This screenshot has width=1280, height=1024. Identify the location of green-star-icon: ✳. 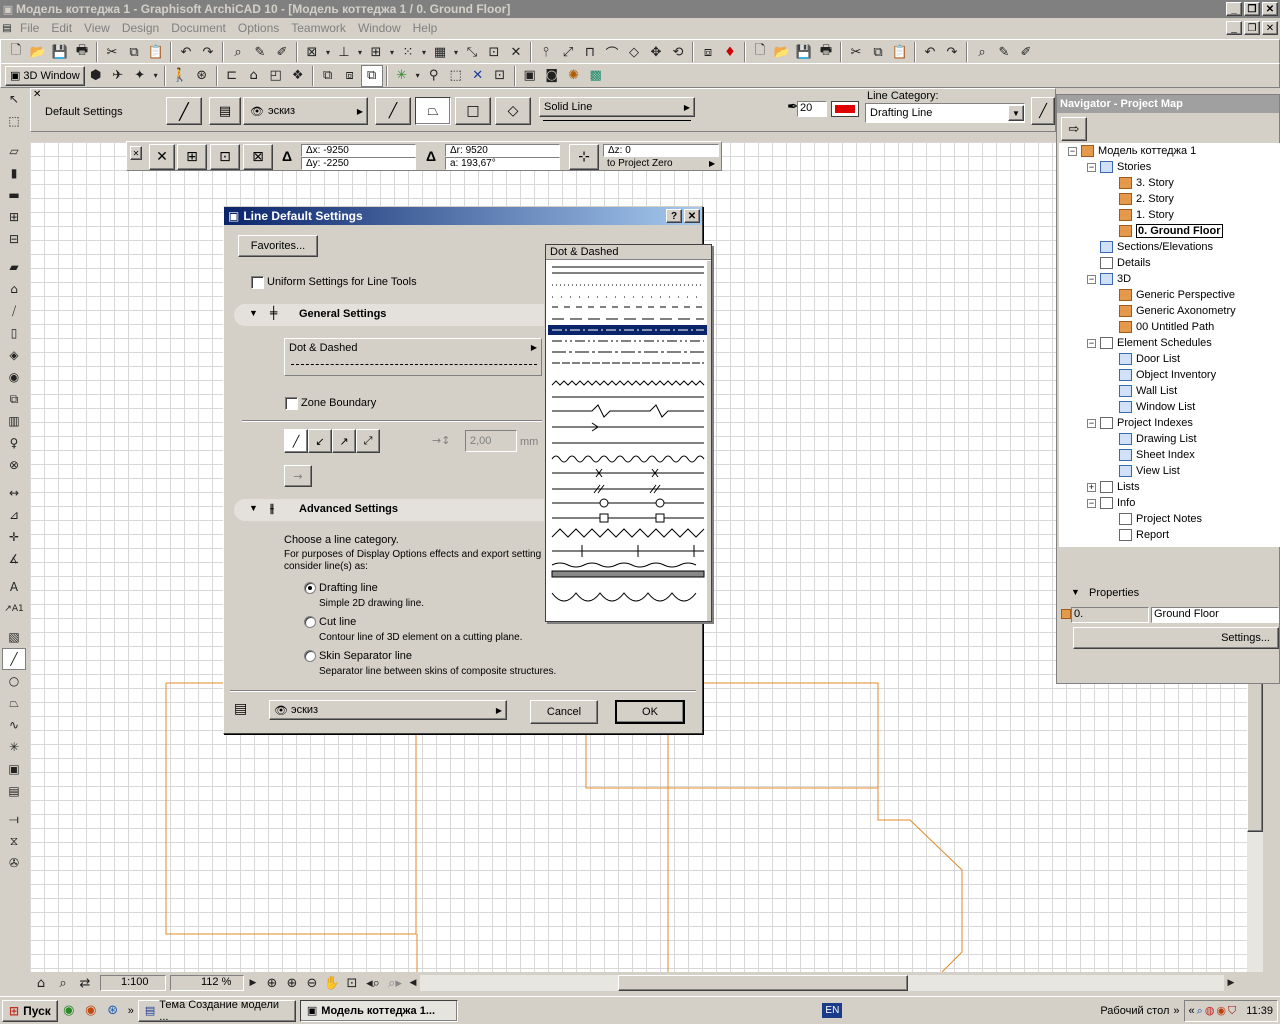
(402, 76).